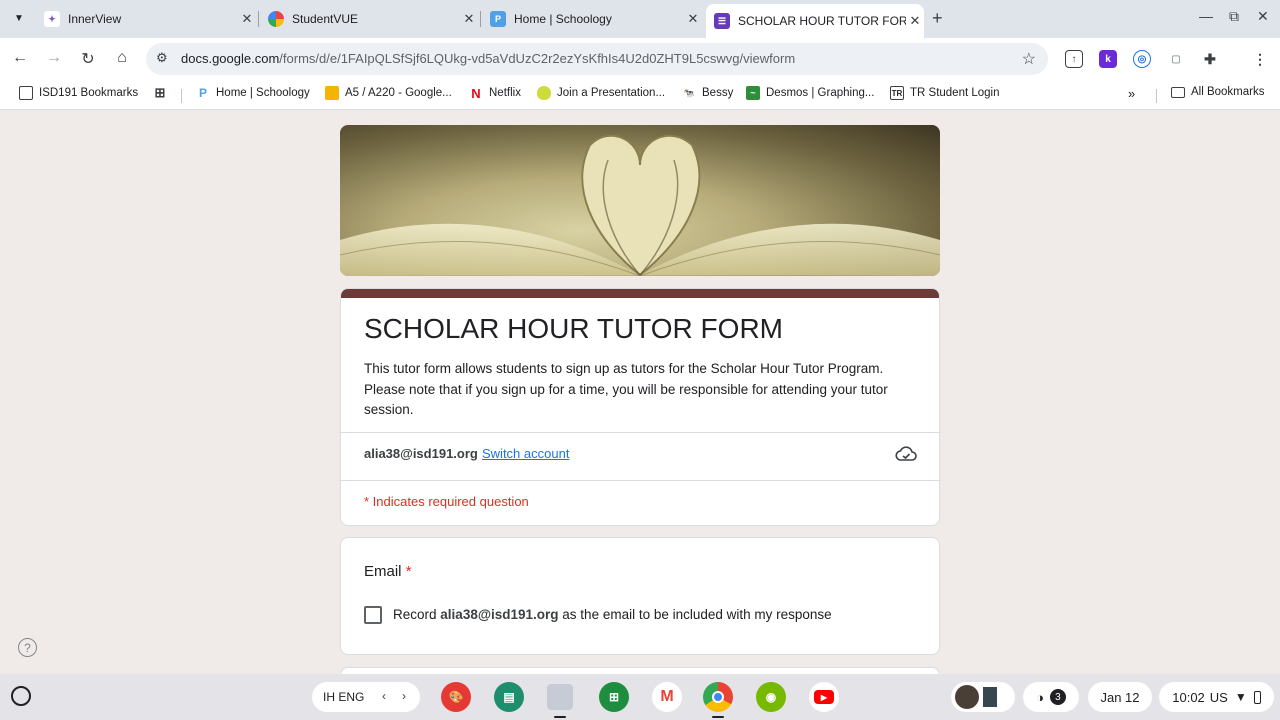  What do you see at coordinates (1057, 697) in the screenshot?
I see `notification-count-badge: 3` at bounding box center [1057, 697].